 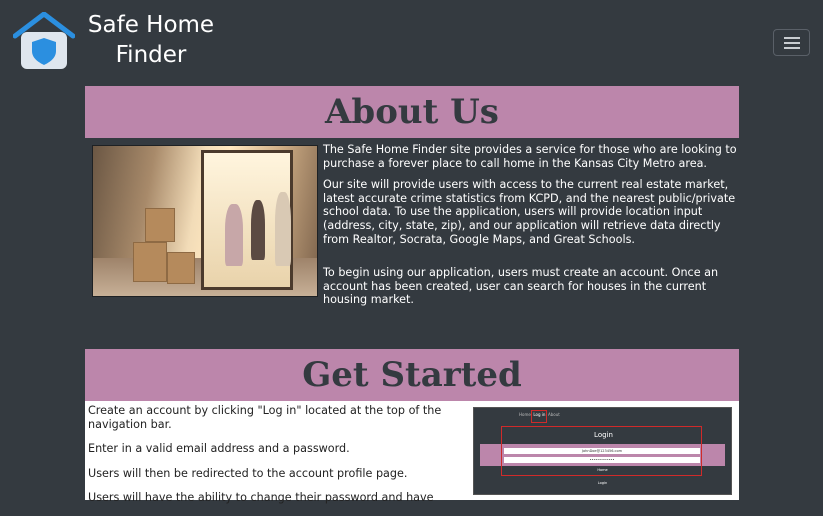 What do you see at coordinates (602, 483) in the screenshot?
I see `screenshot-login-button: Login` at bounding box center [602, 483].